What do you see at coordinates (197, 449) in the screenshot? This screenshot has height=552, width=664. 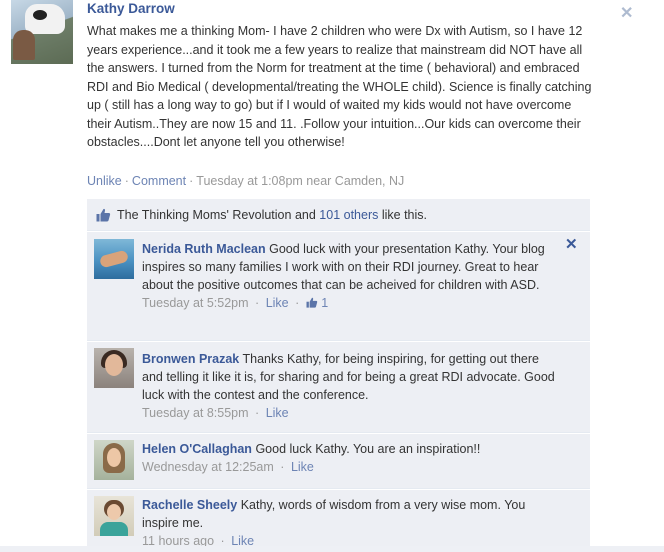 I see `commenter-name: Helen O'Callaghan` at bounding box center [197, 449].